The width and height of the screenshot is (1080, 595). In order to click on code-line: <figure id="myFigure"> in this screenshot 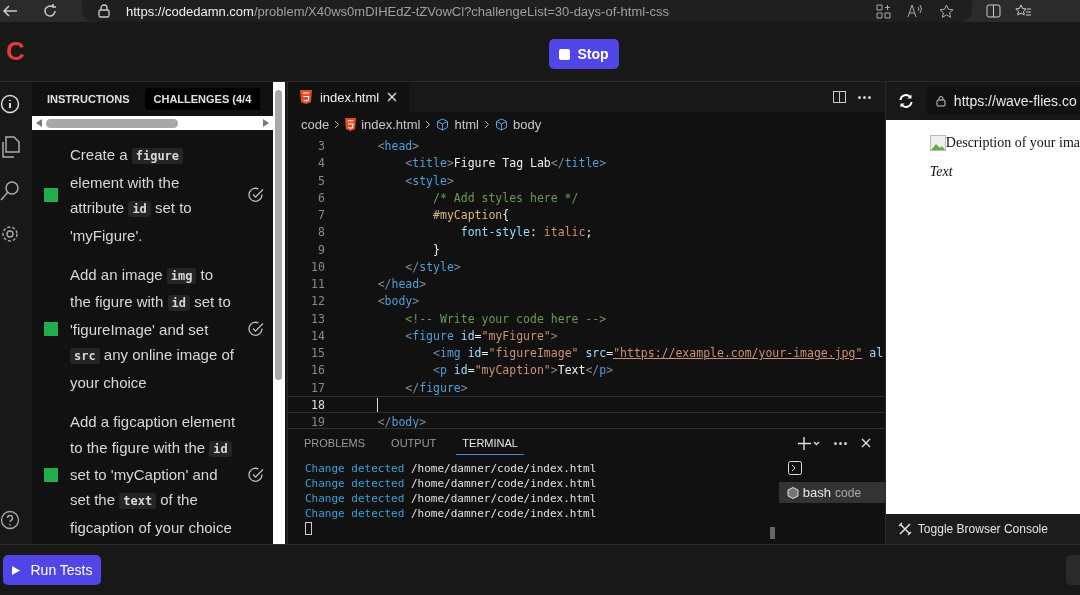, I will do `click(481, 335)`.